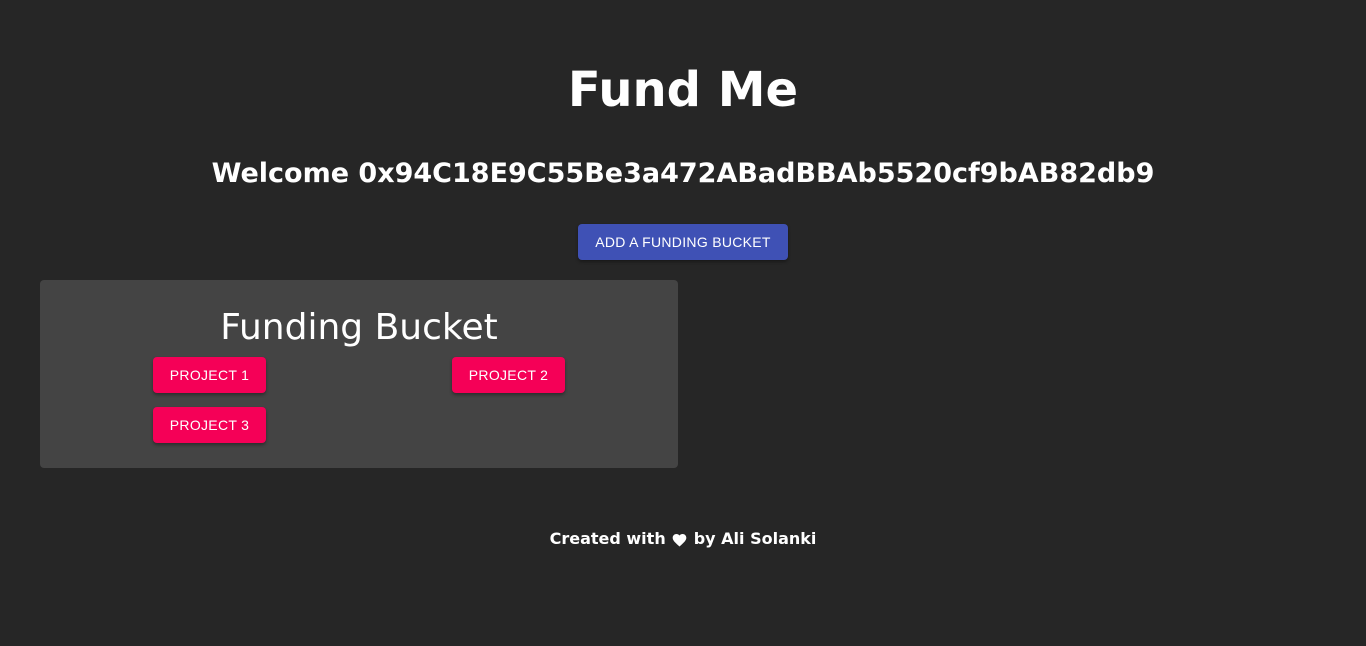  What do you see at coordinates (755, 538) in the screenshot?
I see `footer-suffix: by Ali Solanki` at bounding box center [755, 538].